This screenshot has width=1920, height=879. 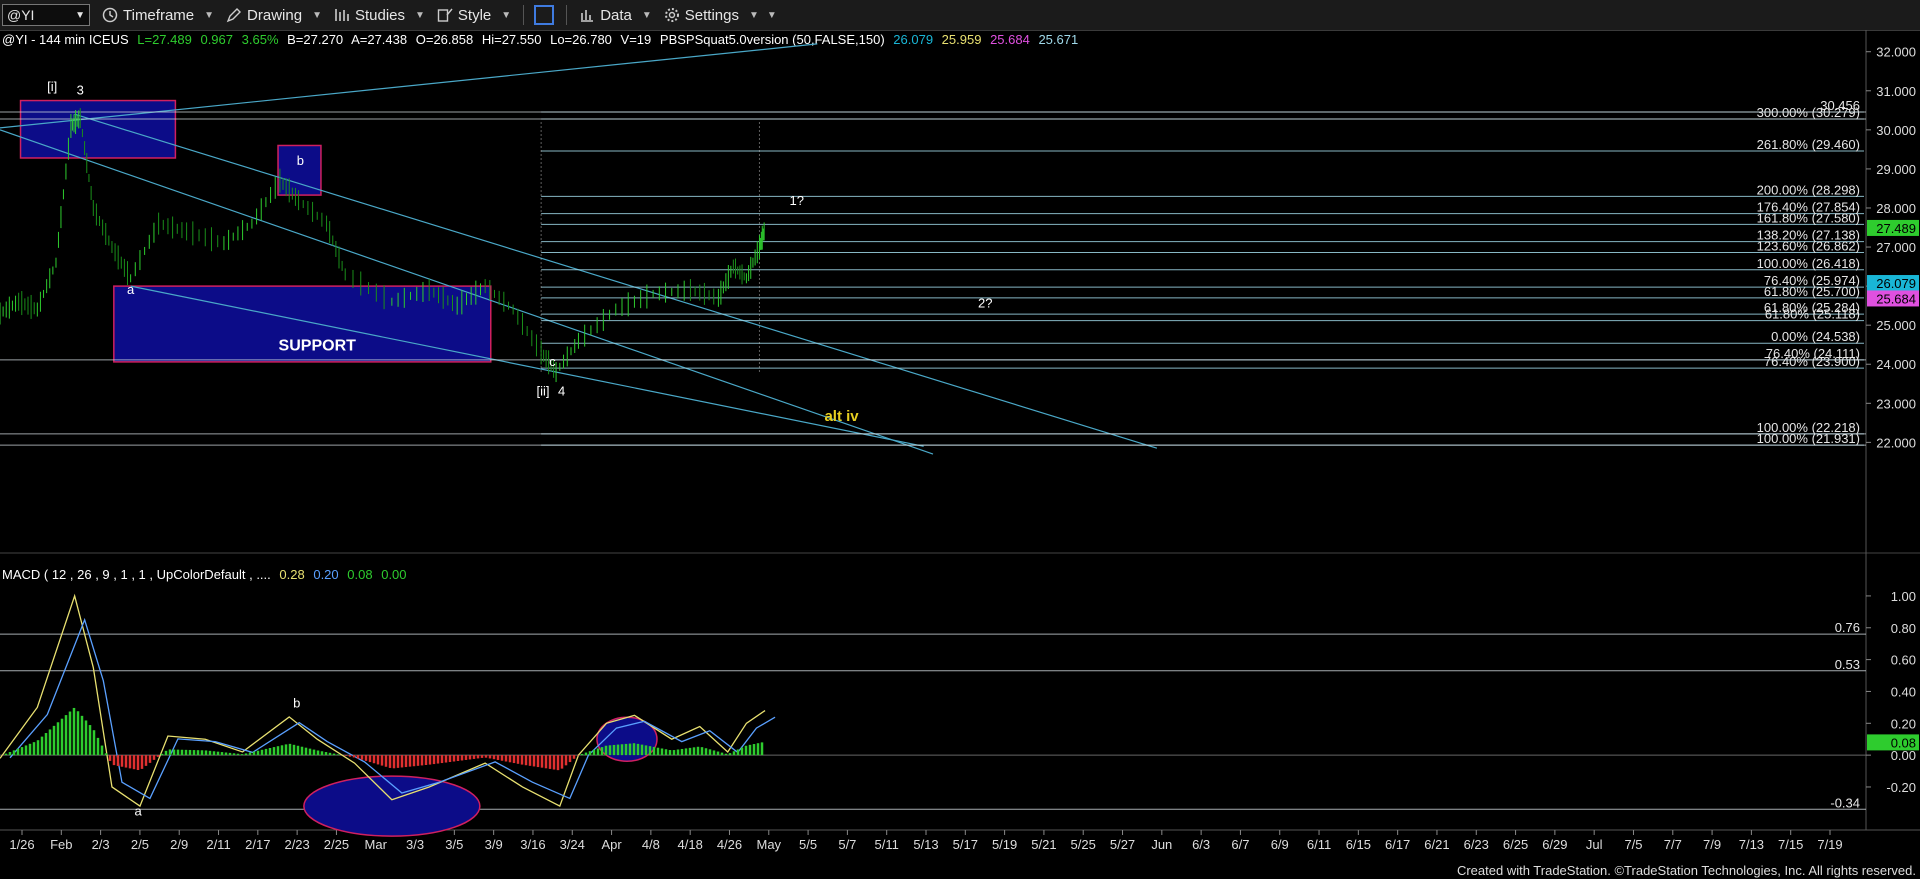 I want to click on macd-line, so click(x=383, y=700).